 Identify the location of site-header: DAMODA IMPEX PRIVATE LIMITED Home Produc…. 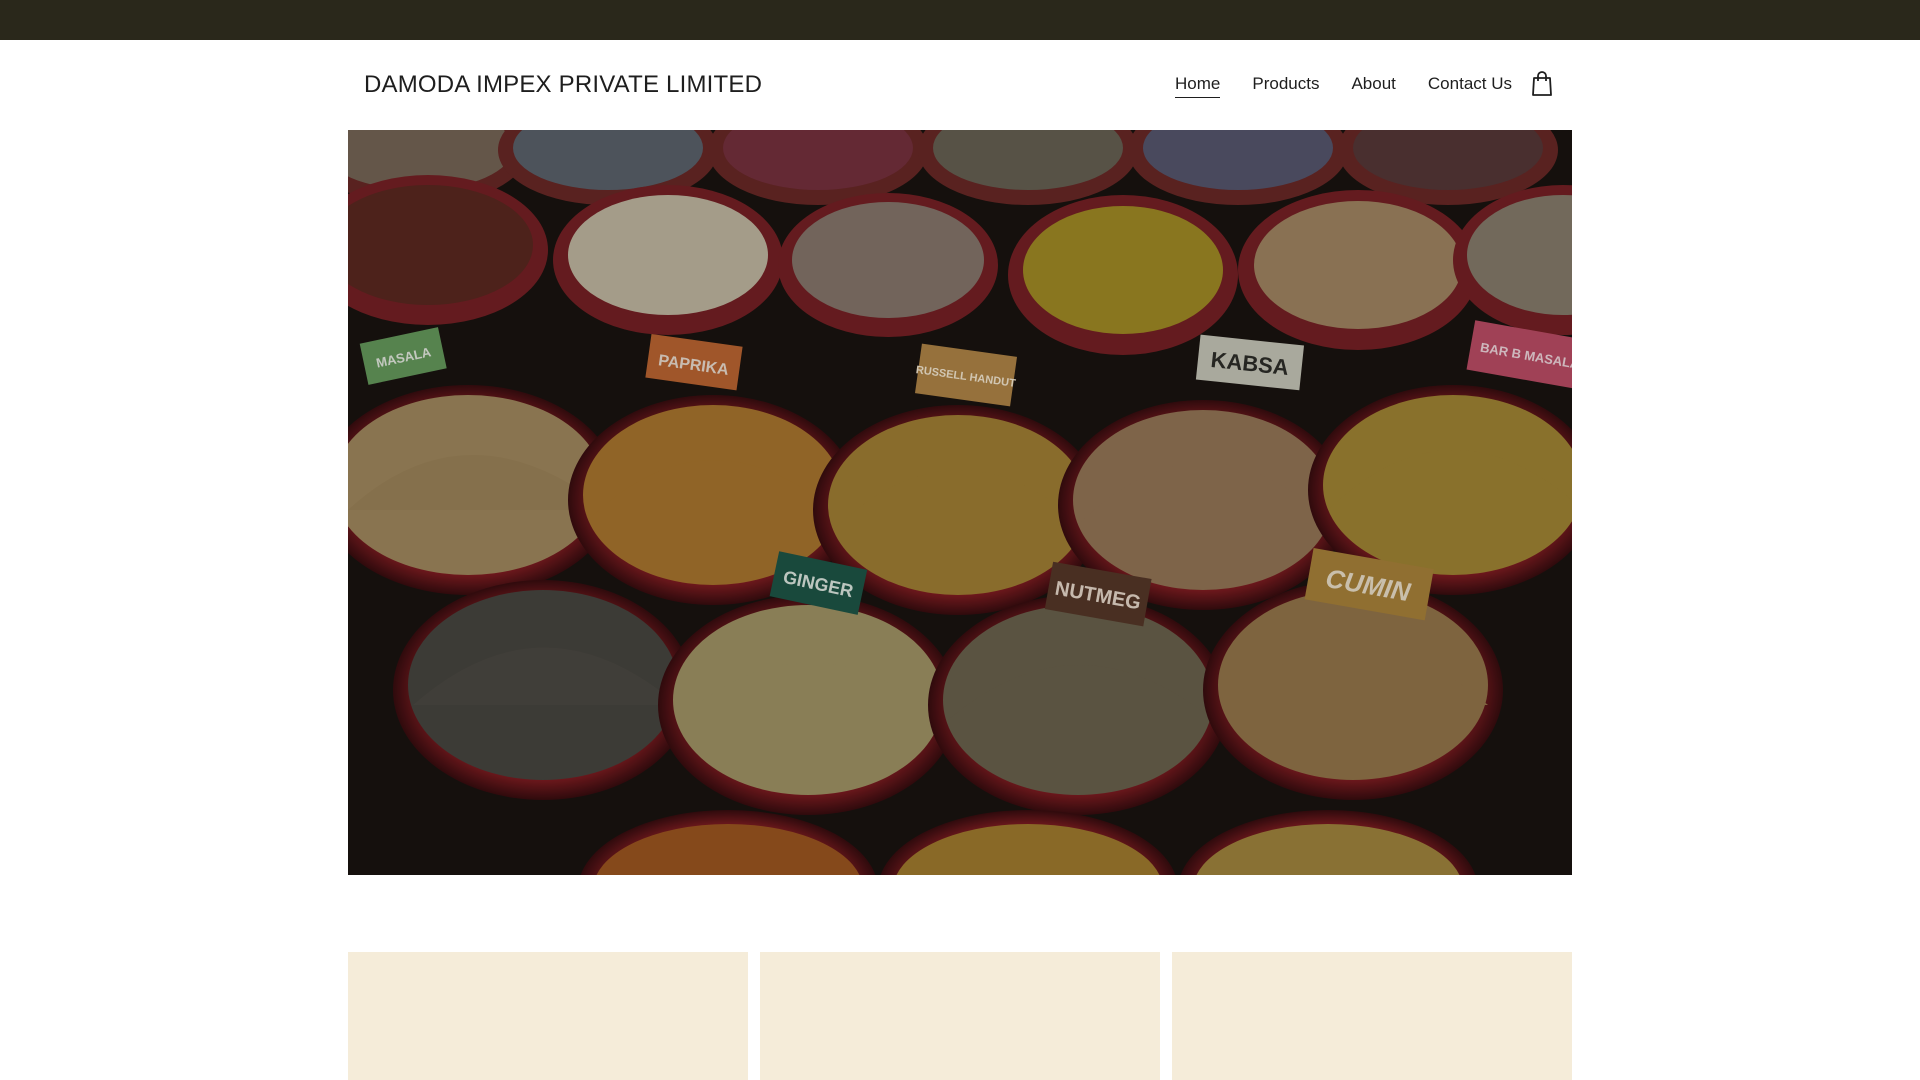
(960, 85).